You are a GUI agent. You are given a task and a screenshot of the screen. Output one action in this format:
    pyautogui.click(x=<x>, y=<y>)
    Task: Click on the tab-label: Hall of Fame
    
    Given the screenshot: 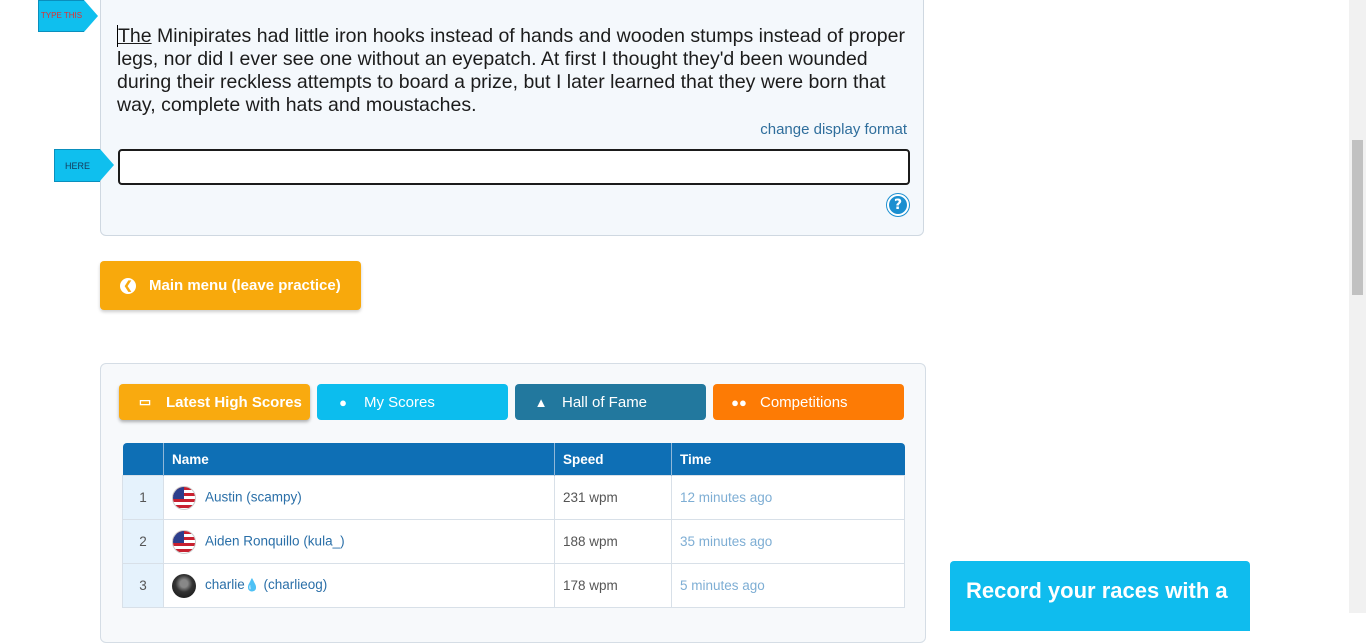 What is the action you would take?
    pyautogui.click(x=605, y=402)
    